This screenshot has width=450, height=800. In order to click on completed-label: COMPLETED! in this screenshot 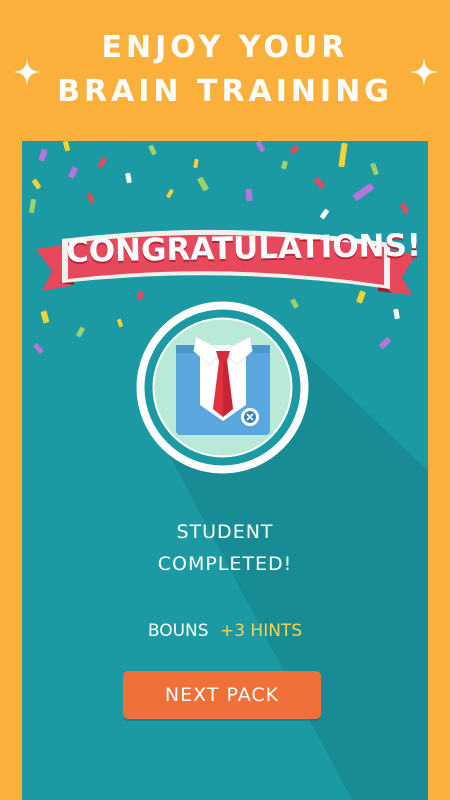, I will do `click(225, 564)`.